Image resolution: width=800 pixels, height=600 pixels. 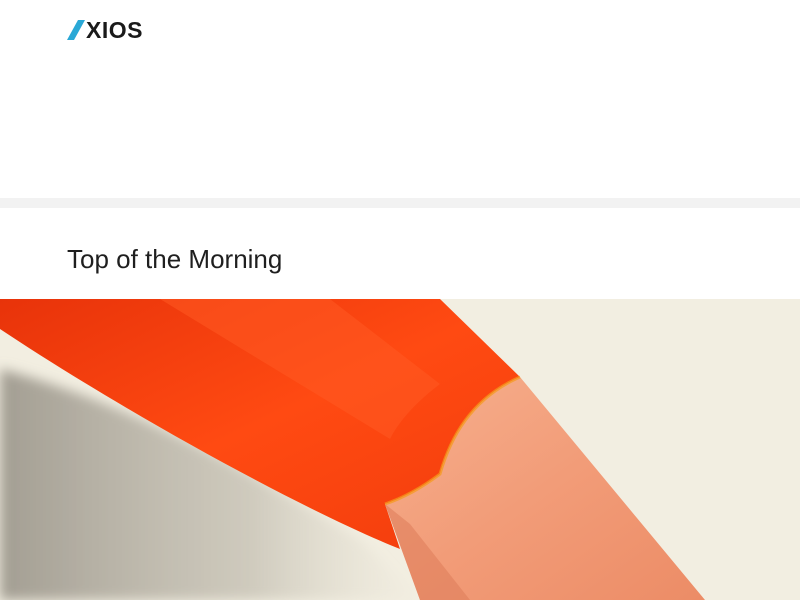 What do you see at coordinates (76, 30) in the screenshot?
I see `axios-logo-mark-icon` at bounding box center [76, 30].